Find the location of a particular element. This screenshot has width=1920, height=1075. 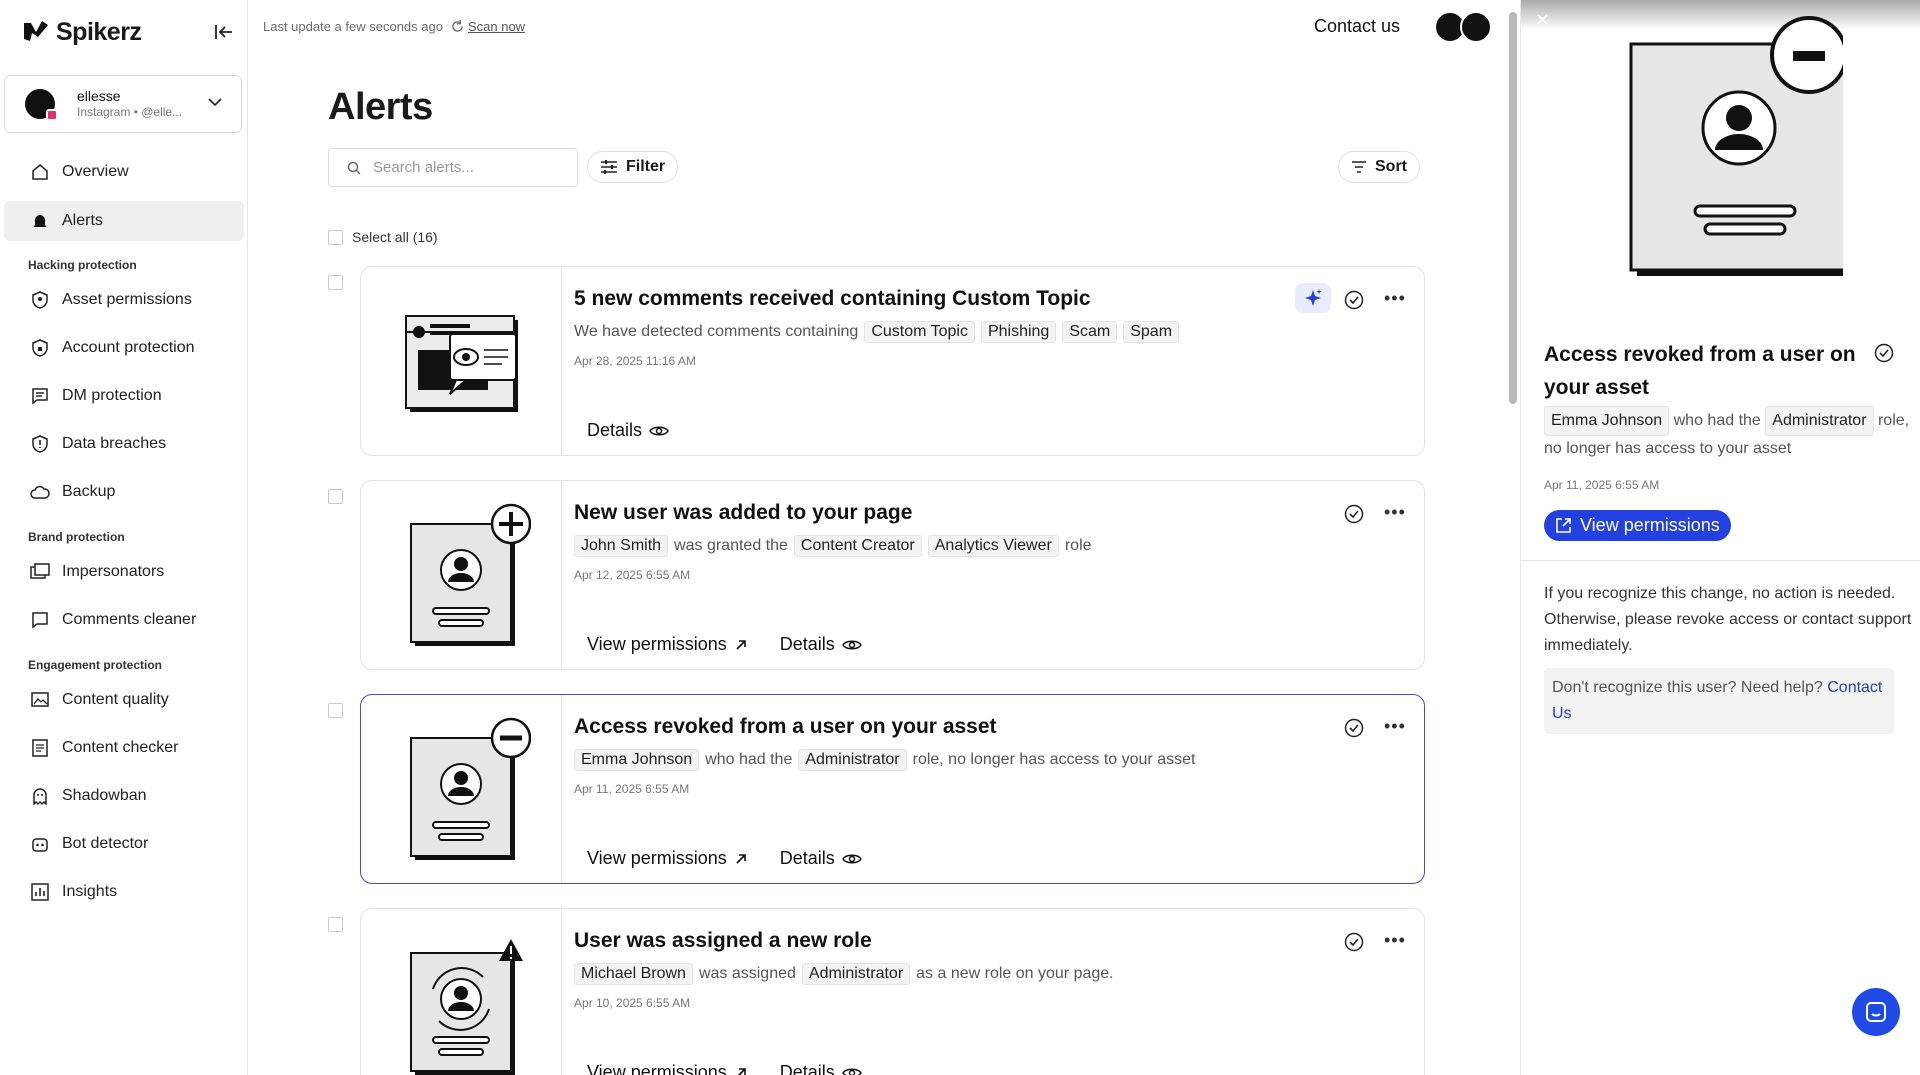

nav-label: Alerts is located at coordinates (82, 220).